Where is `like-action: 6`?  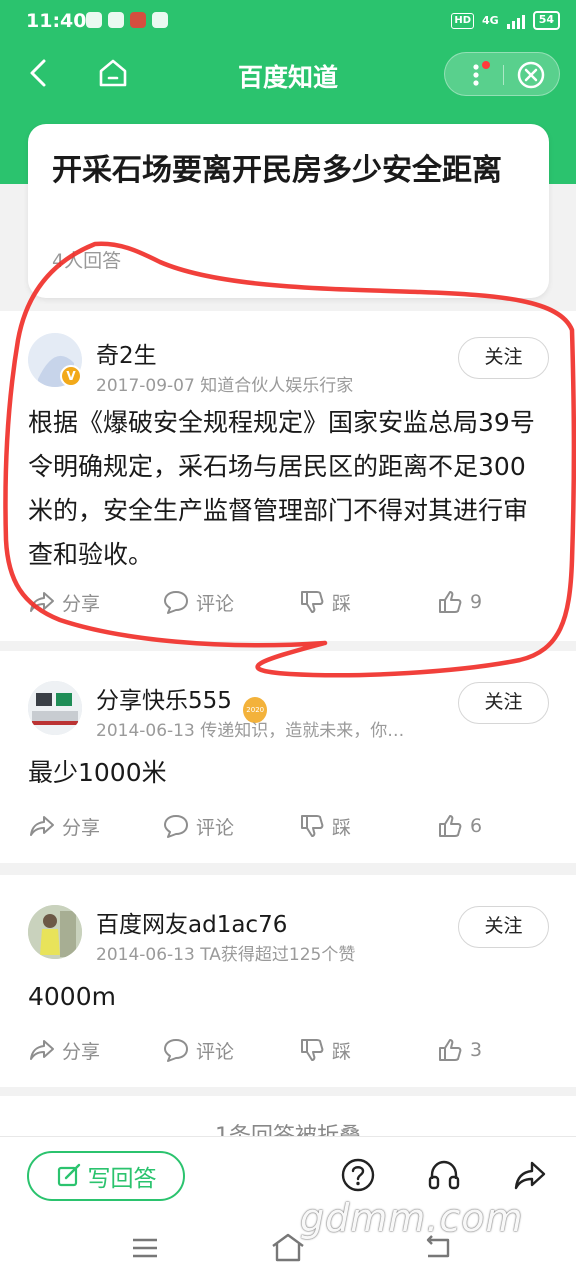
like-action: 6 is located at coordinates (459, 826).